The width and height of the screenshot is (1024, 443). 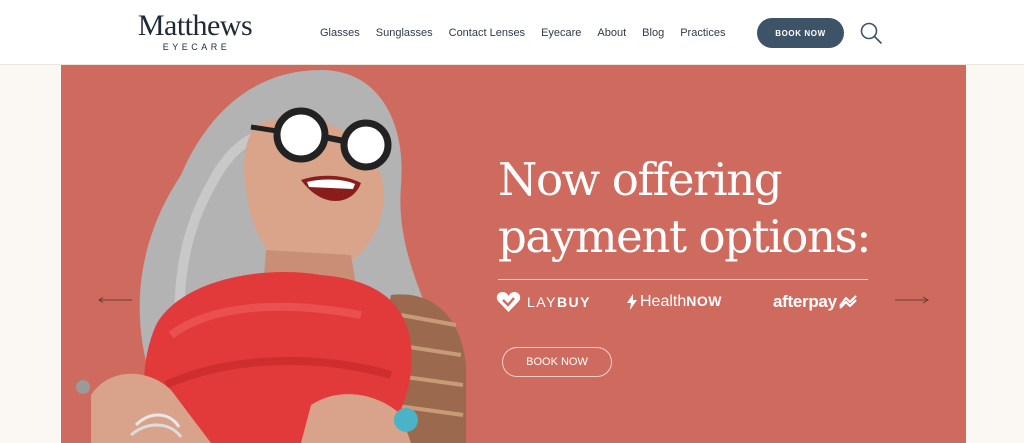 What do you see at coordinates (704, 301) in the screenshot?
I see `healthnow-text-now: NOW` at bounding box center [704, 301].